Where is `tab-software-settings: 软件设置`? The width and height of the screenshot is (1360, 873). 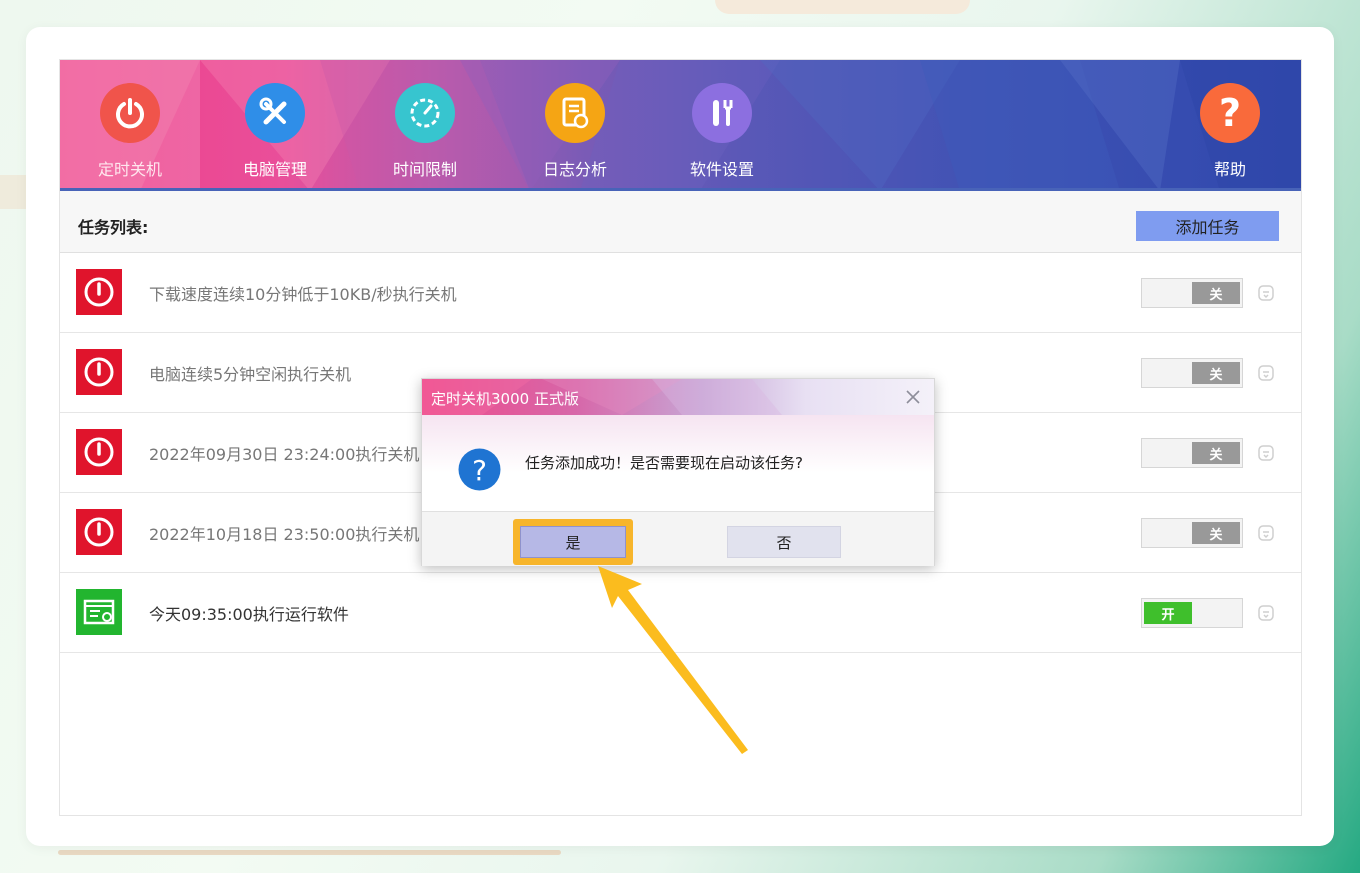 tab-software-settings: 软件设置 is located at coordinates (722, 125).